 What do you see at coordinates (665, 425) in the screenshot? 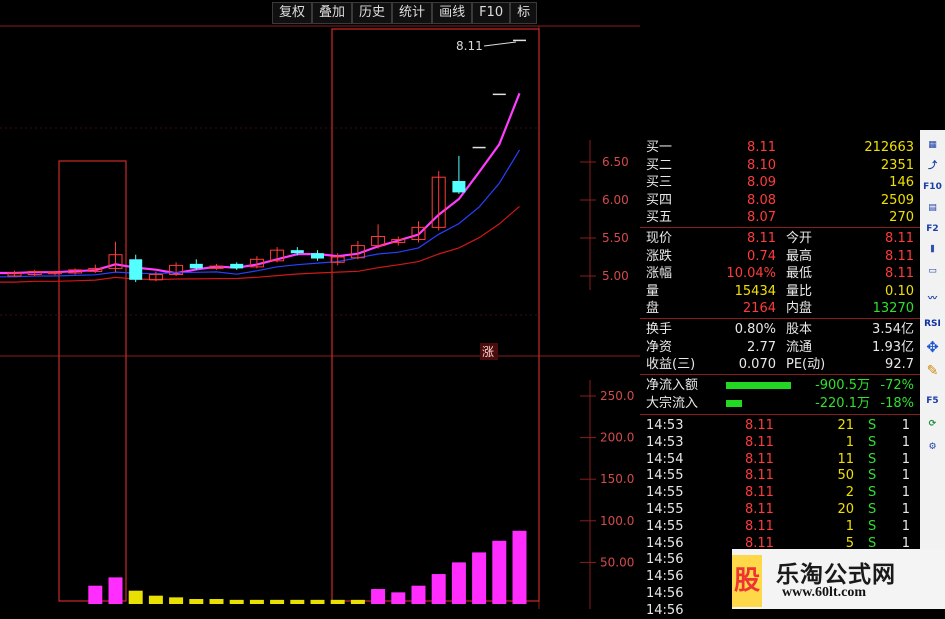
I see `tick-time: 14:53` at bounding box center [665, 425].